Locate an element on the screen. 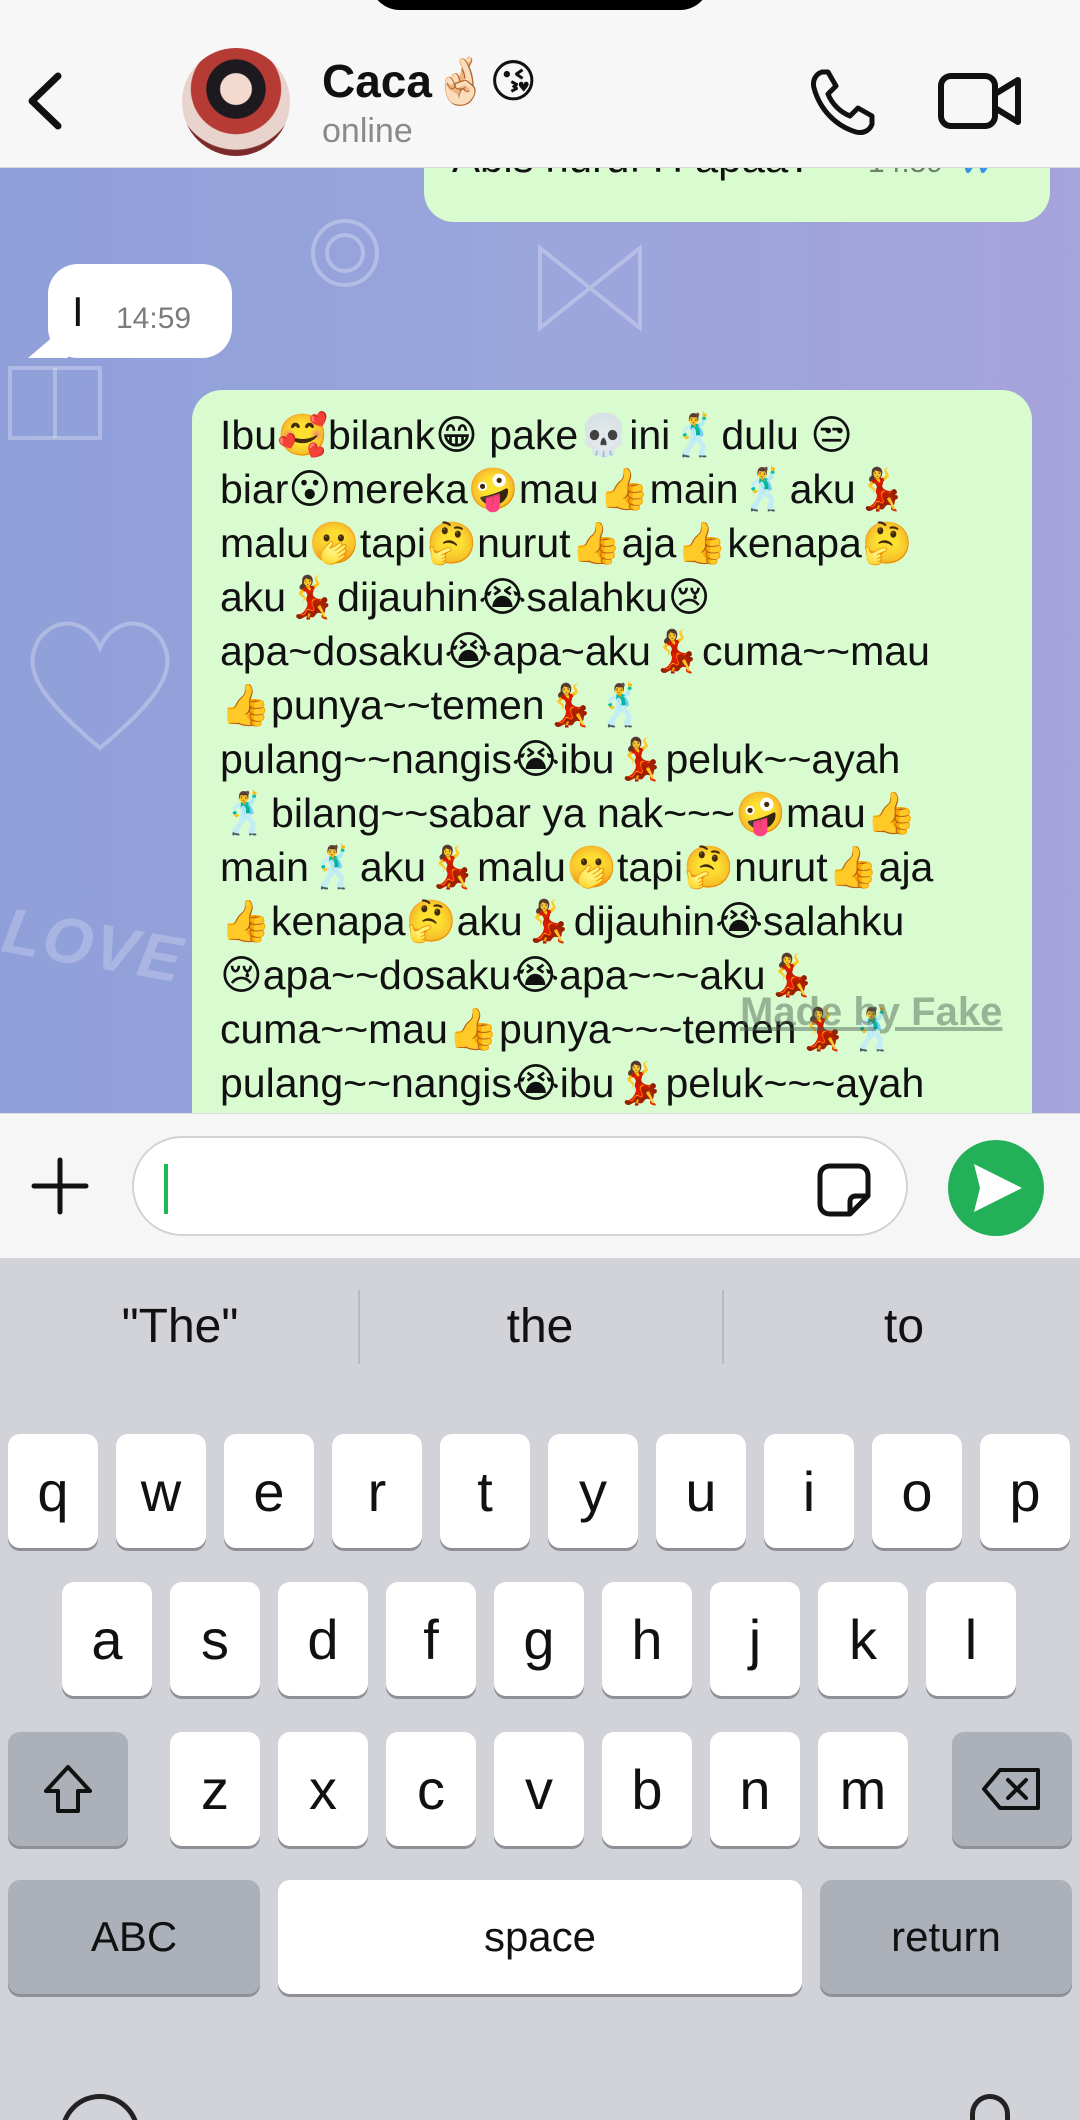  delete-key is located at coordinates (1012, 1789).